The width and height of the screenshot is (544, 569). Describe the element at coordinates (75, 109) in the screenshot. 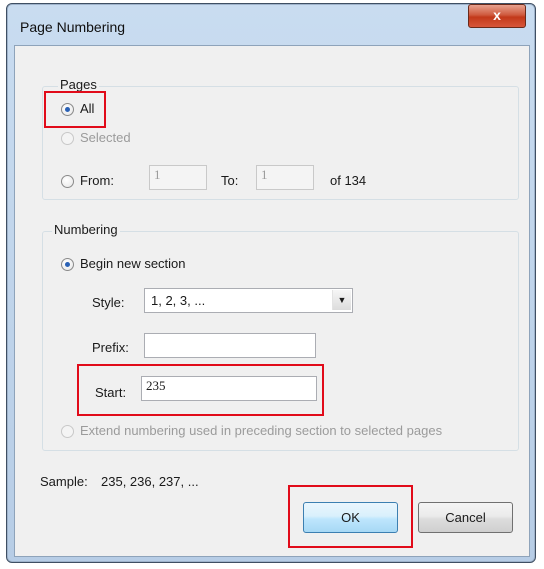

I see `all-highlight-box` at that location.